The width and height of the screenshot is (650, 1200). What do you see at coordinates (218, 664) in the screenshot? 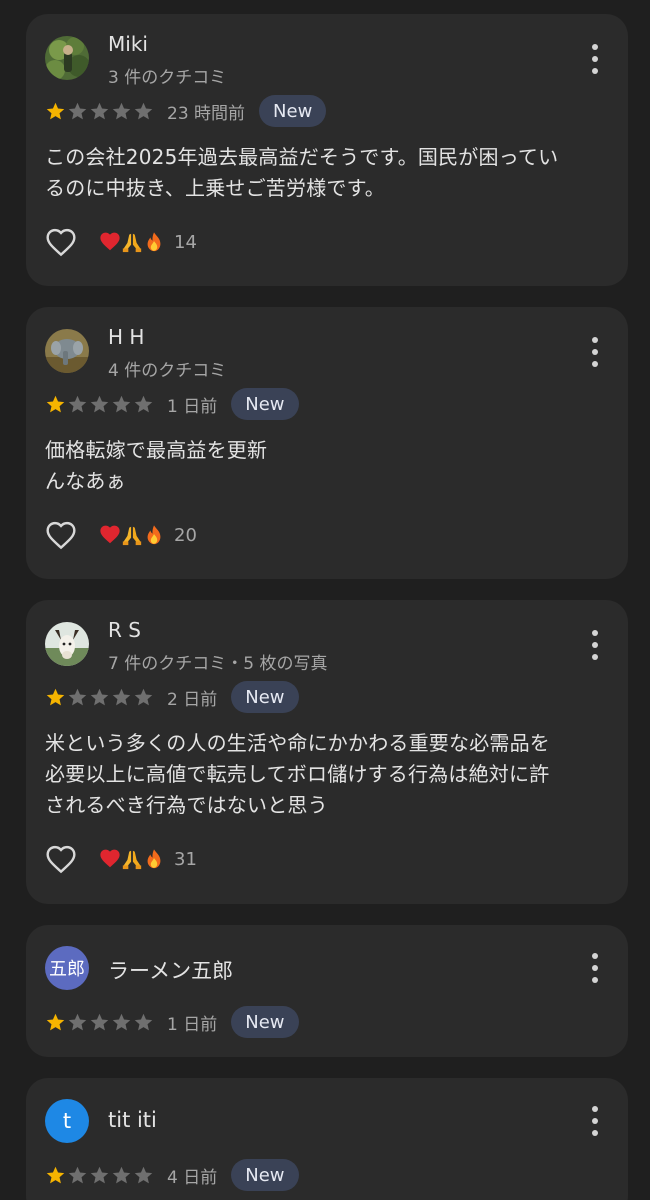
I see `reviewer-stats: 7 件のクチコミ・5 枚の写真` at bounding box center [218, 664].